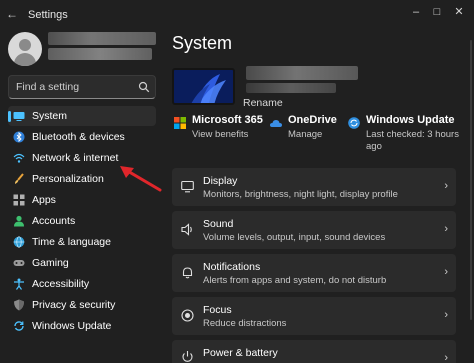 The image size is (474, 363). What do you see at coordinates (237, 14) in the screenshot?
I see `title-bar: ← Settings – □ ✕` at bounding box center [237, 14].